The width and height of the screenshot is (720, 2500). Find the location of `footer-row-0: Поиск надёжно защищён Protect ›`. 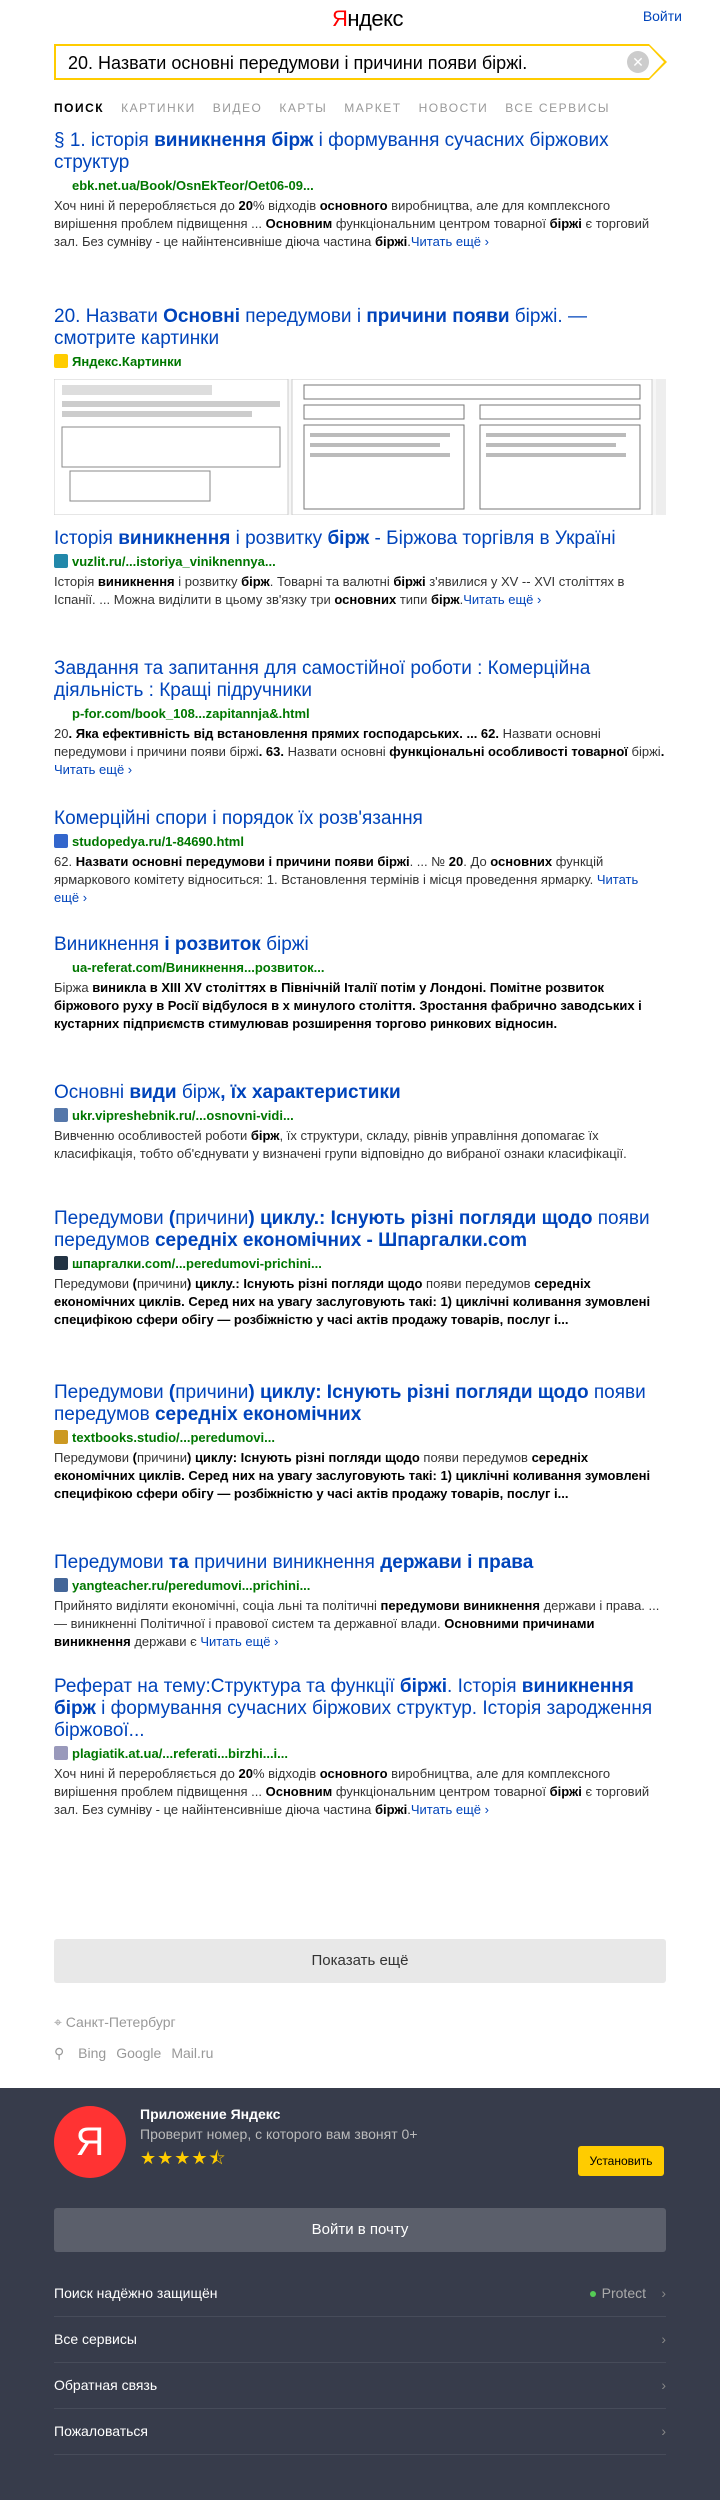

footer-row-0: Поиск надёжно защищён Protect › is located at coordinates (360, 2293).